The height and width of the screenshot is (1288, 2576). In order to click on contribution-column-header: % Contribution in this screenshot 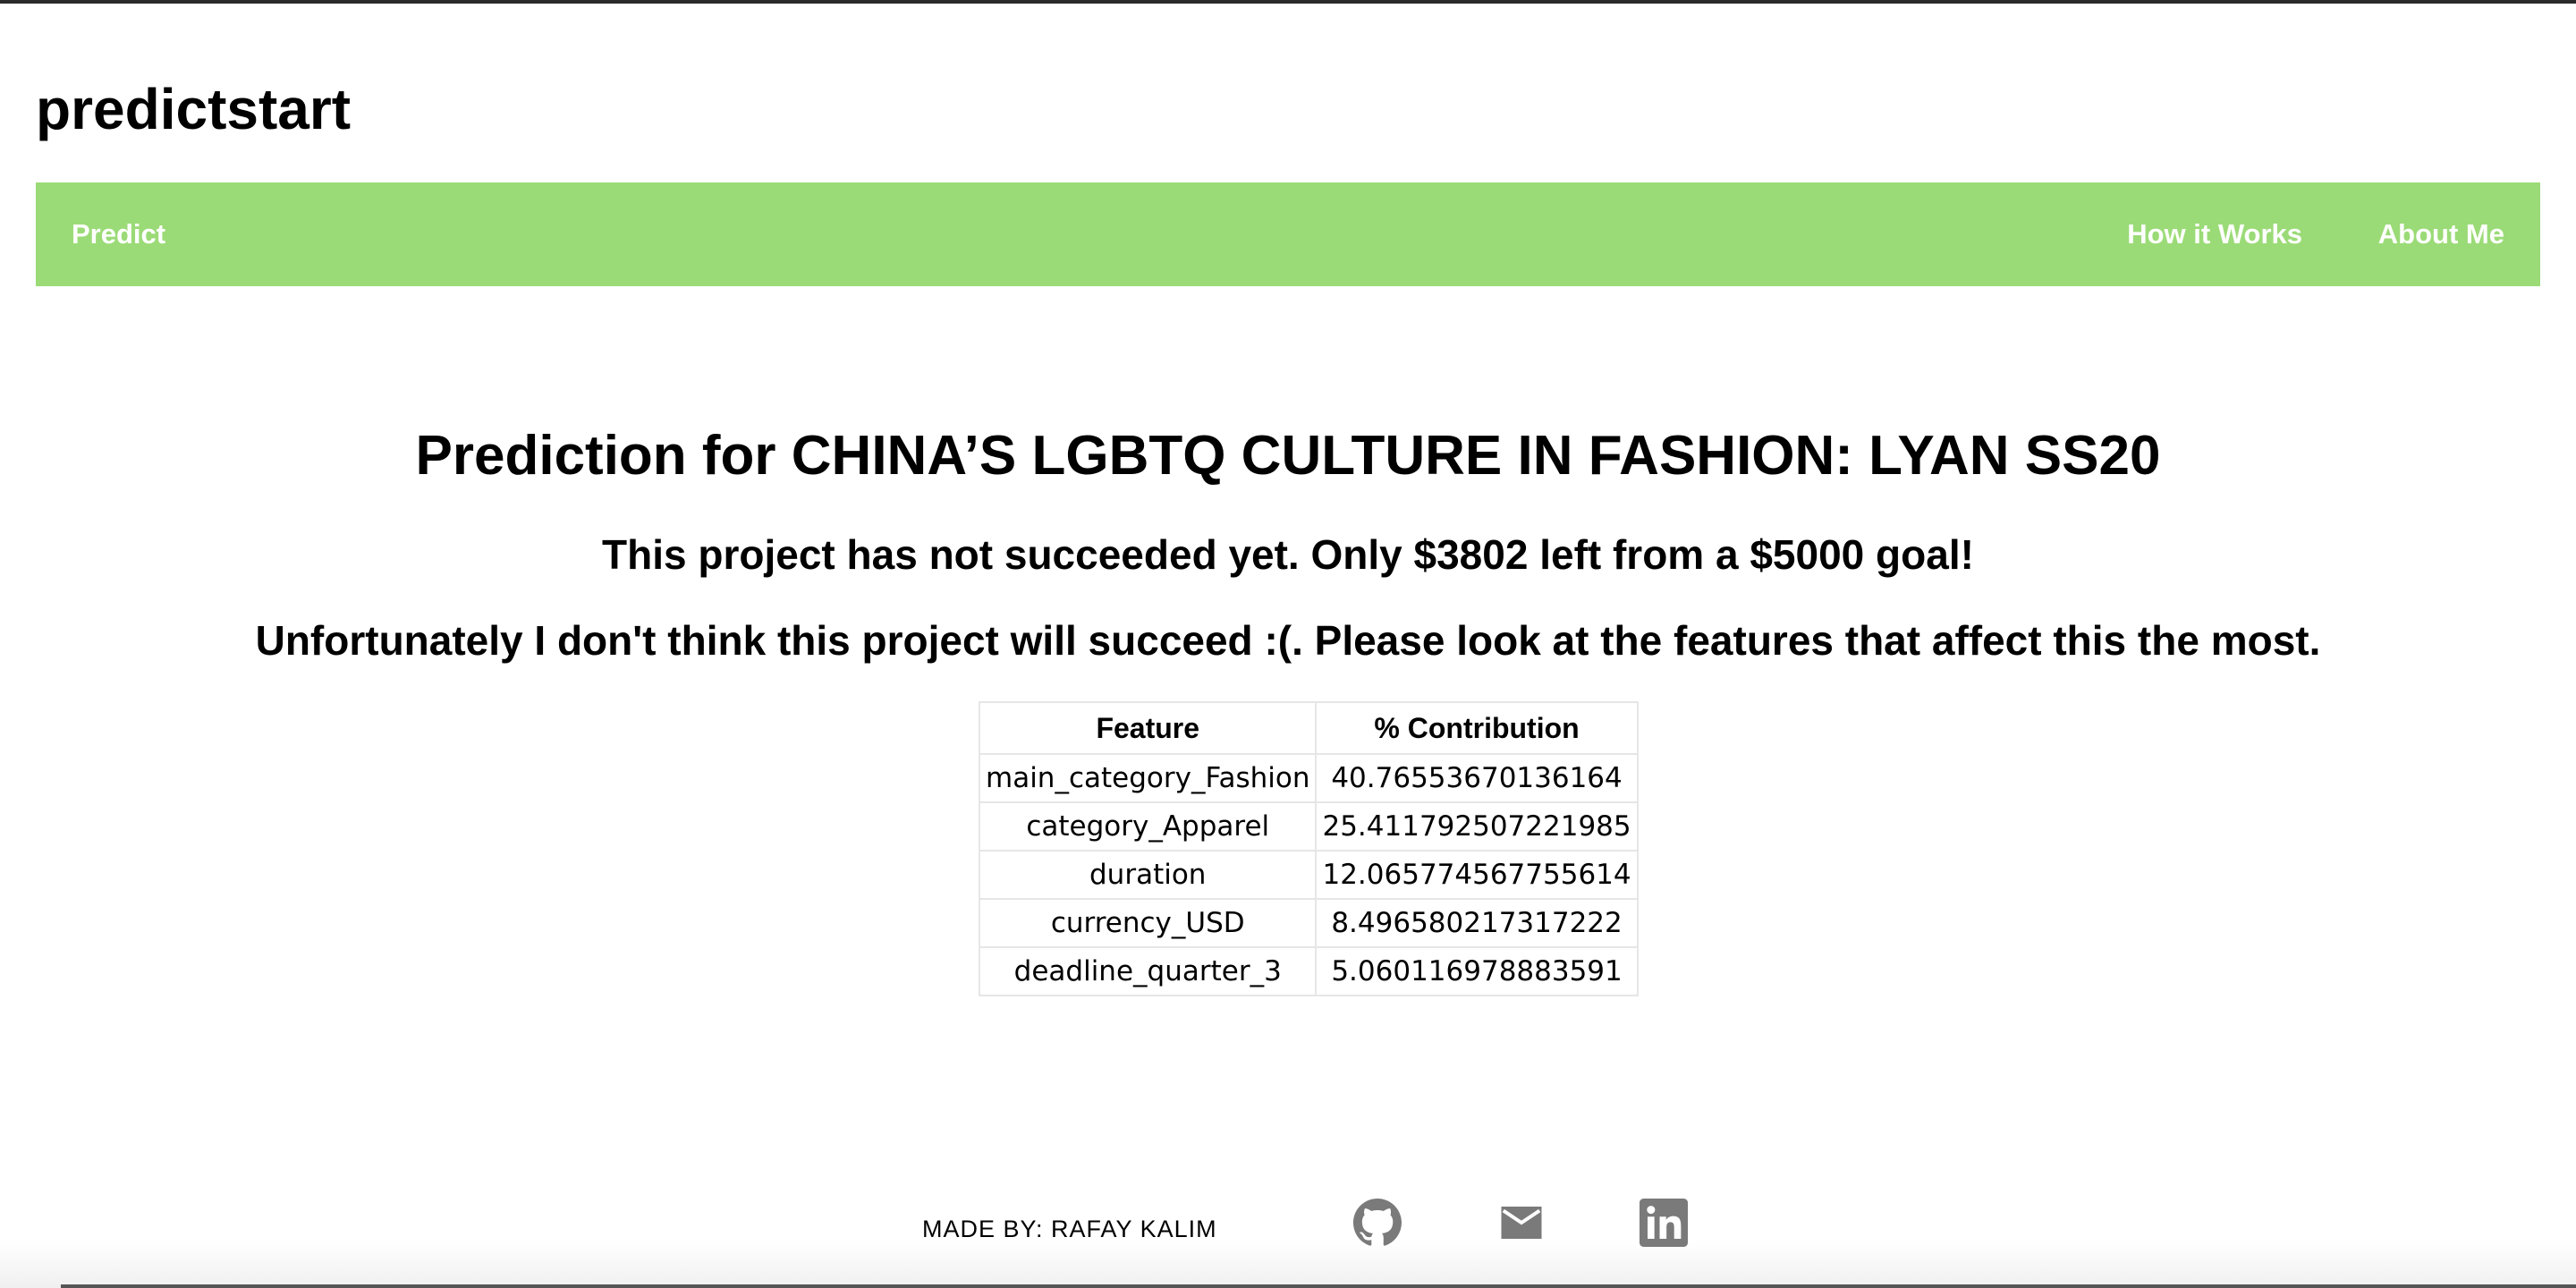, I will do `click(1477, 728)`.